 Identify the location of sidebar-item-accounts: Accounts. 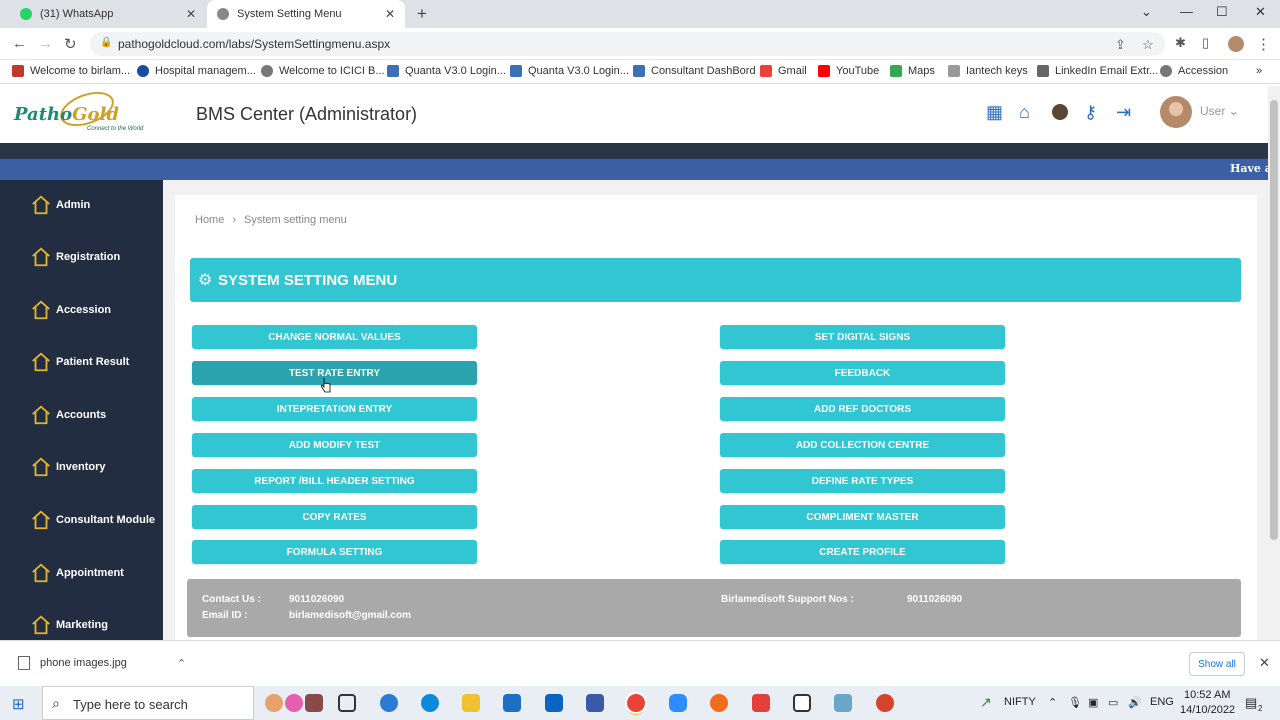
(68, 415).